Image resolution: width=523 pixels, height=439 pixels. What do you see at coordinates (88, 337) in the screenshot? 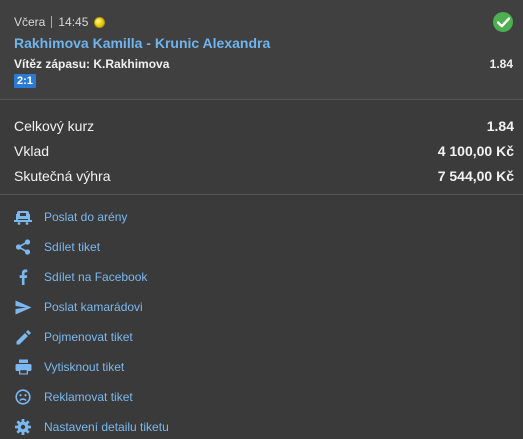
I see `action-label: Pojmenovat tiket` at bounding box center [88, 337].